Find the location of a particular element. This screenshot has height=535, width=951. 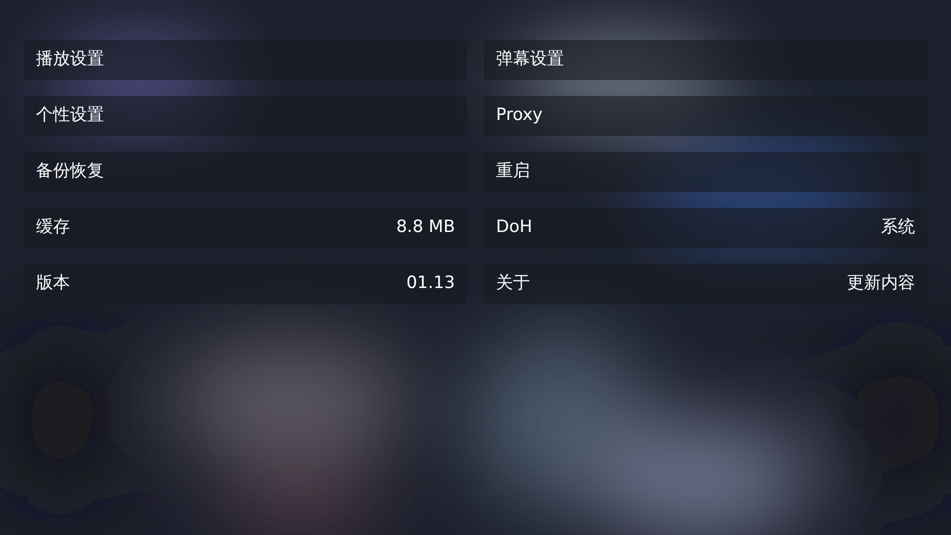

settings-label: Proxy is located at coordinates (519, 116).